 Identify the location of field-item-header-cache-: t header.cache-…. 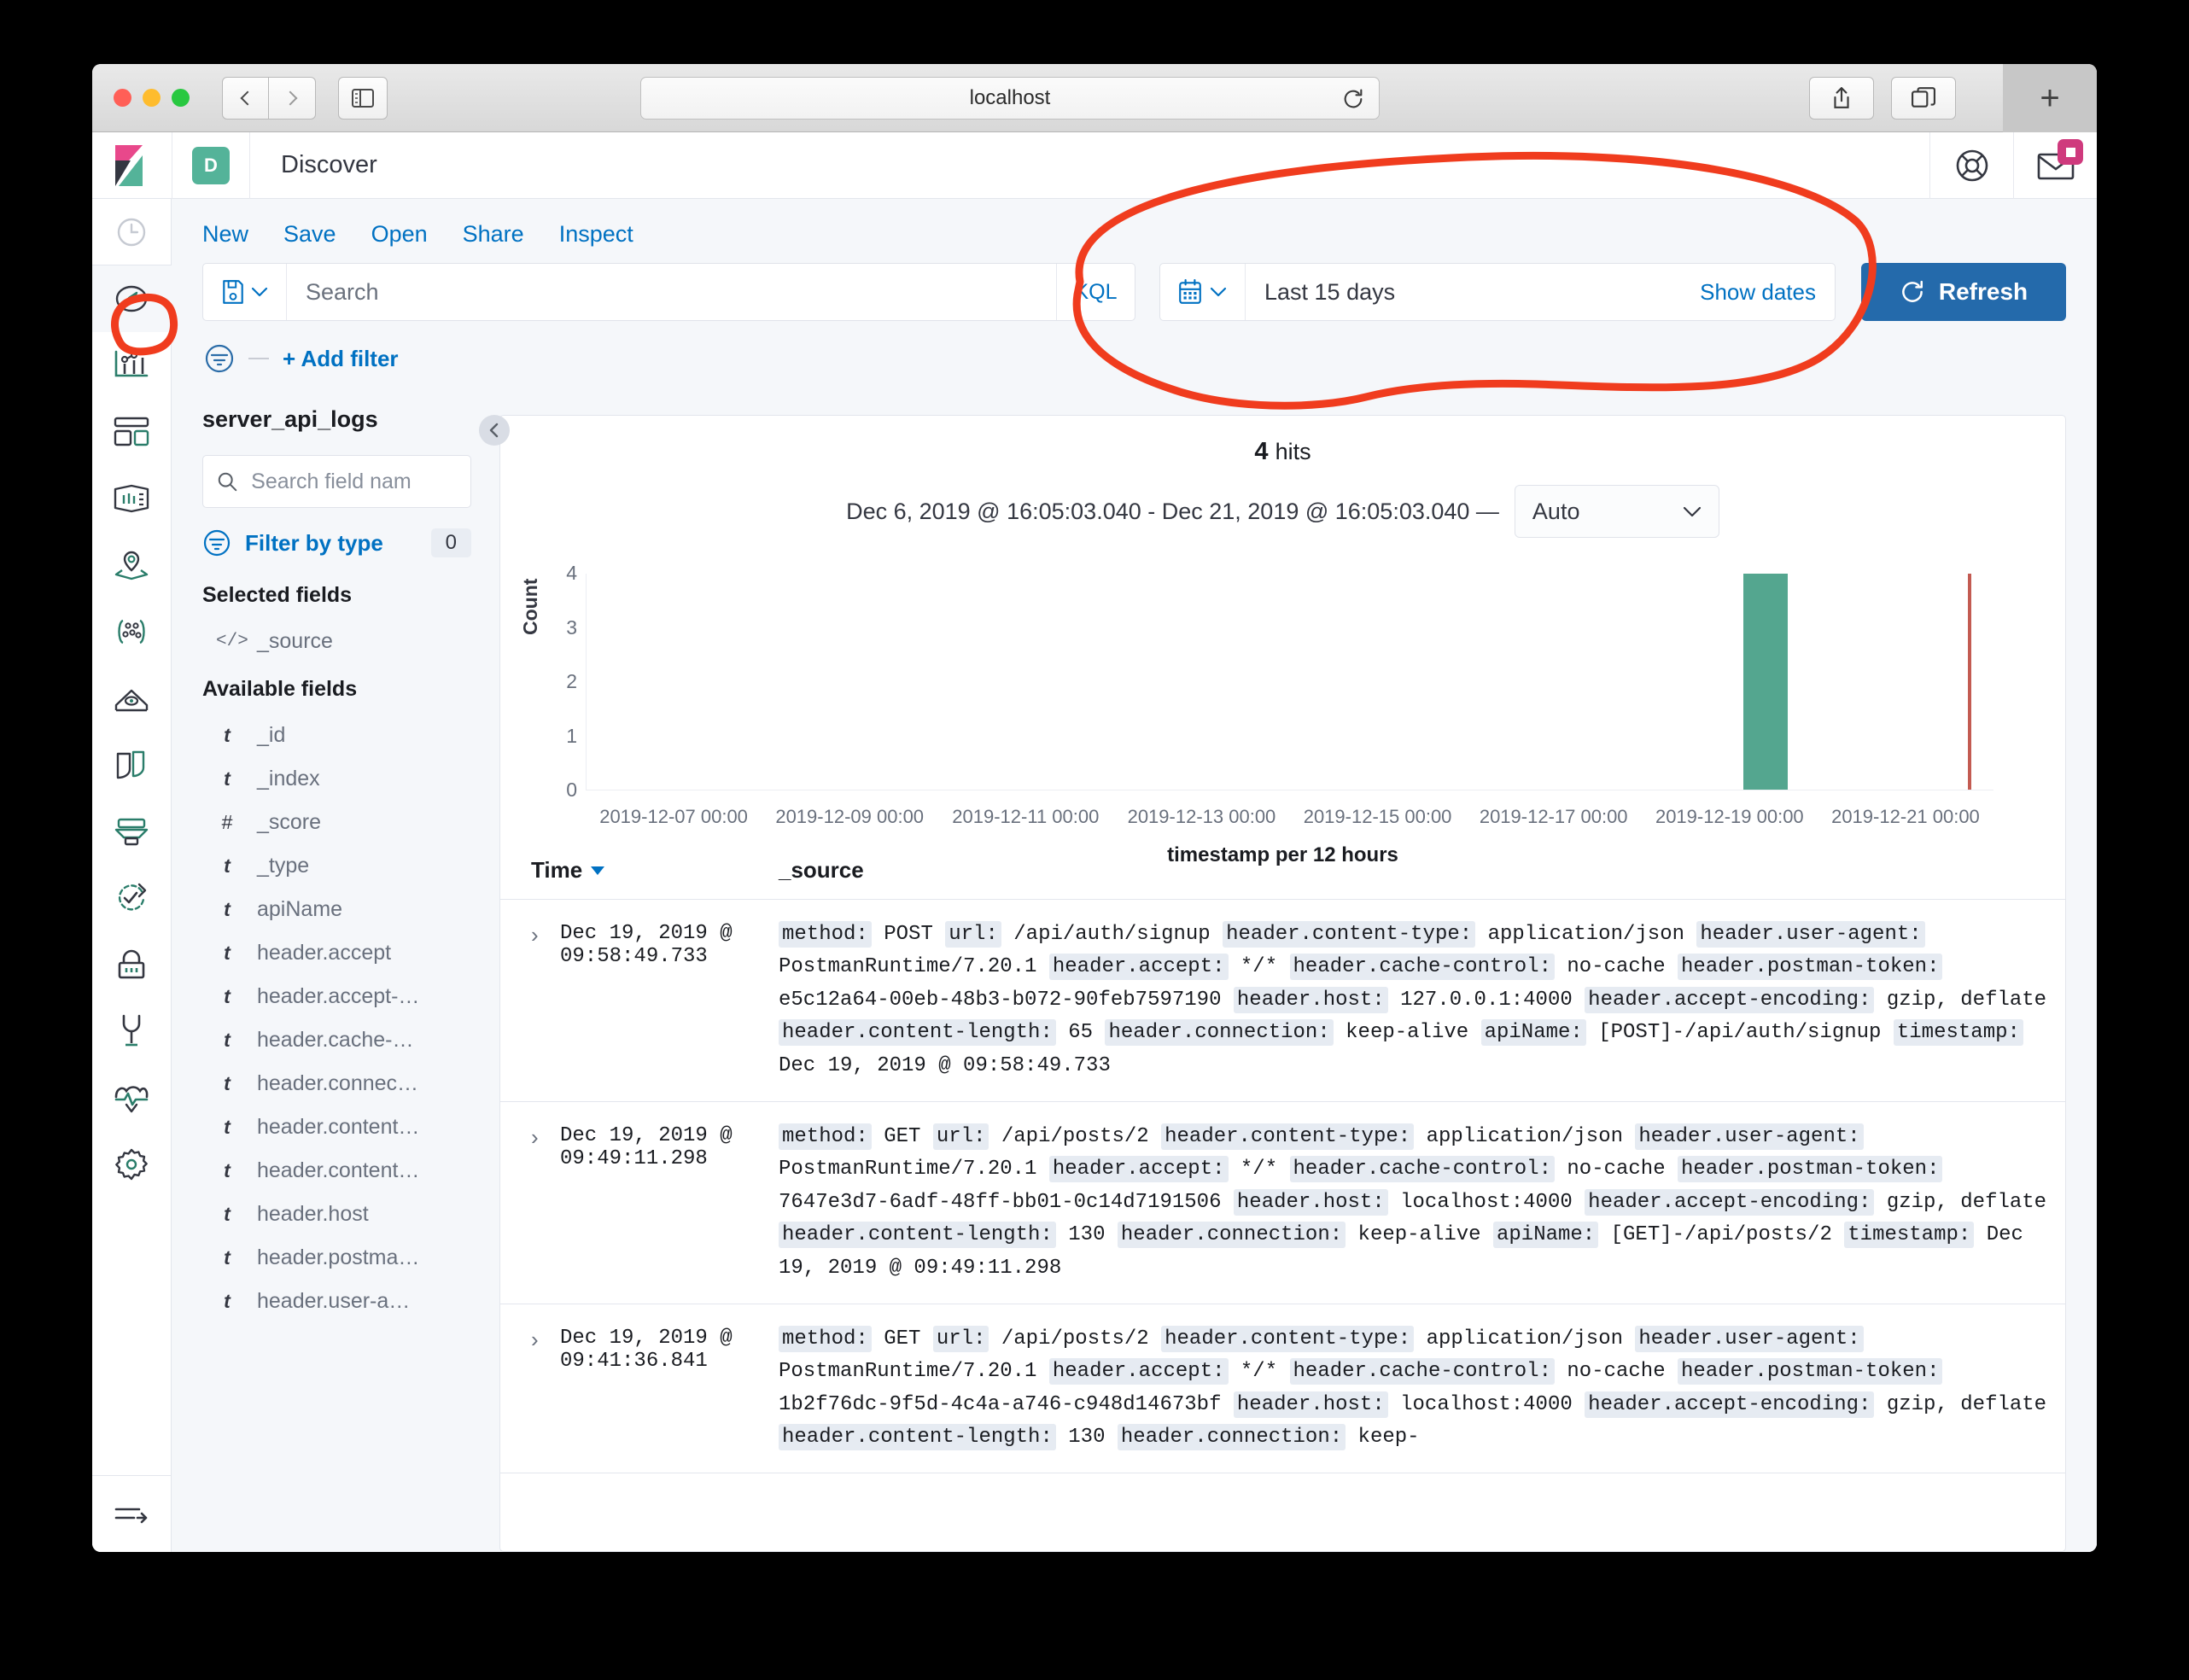
(350, 1040).